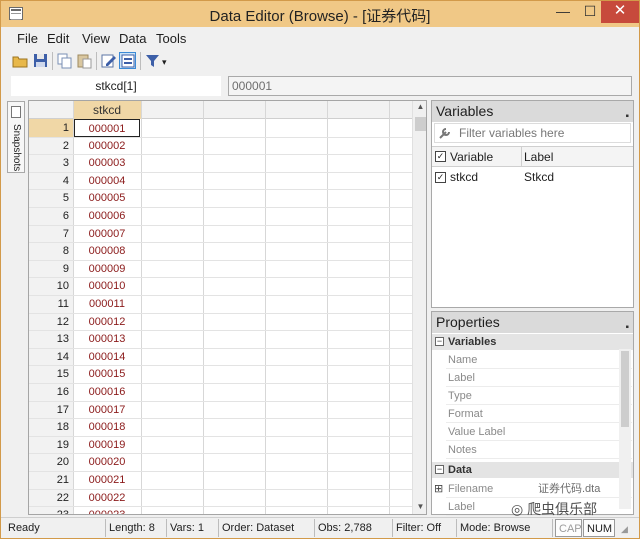 The width and height of the screenshot is (640, 539). I want to click on row-number: 22, so click(49, 498).